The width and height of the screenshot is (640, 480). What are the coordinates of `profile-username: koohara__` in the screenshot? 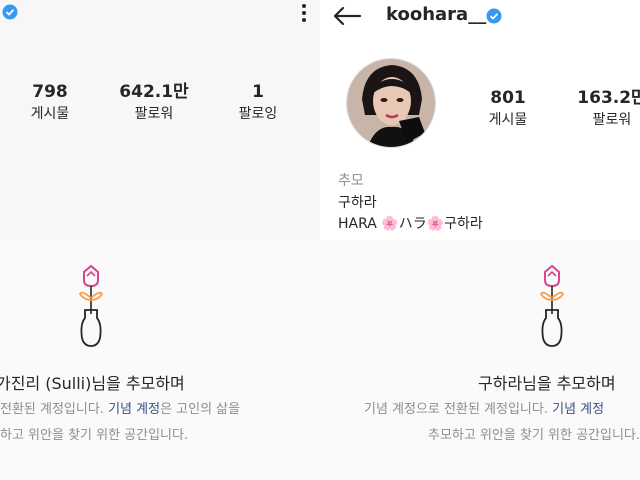 It's located at (436, 14).